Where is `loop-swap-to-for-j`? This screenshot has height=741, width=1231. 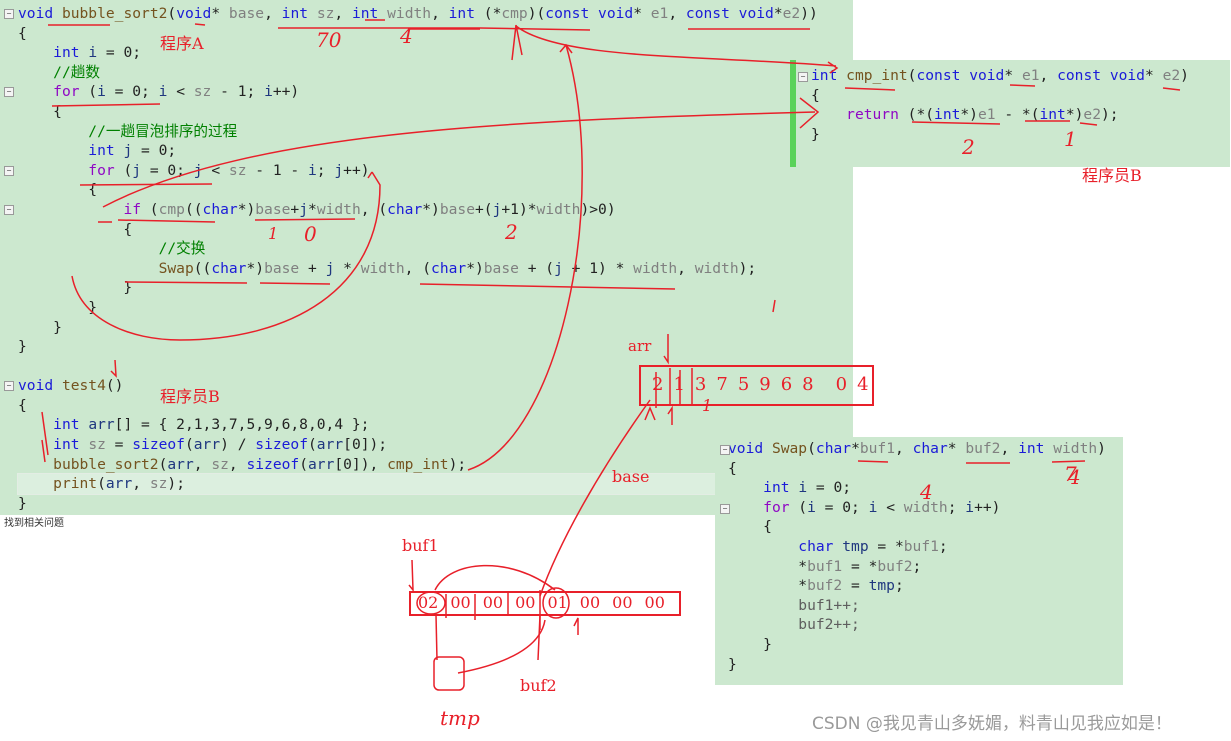
loop-swap-to-for-j is located at coordinates (226, 256).